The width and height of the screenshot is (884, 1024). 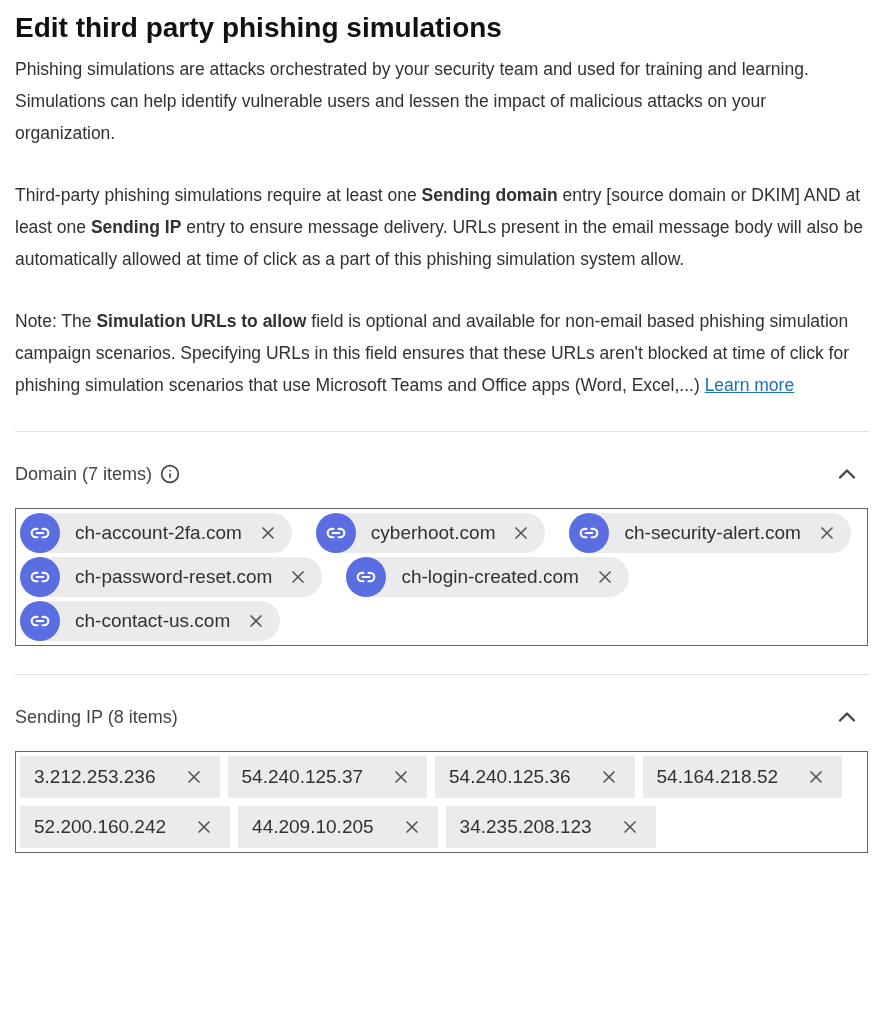 What do you see at coordinates (100, 826) in the screenshot?
I see `ip-address: 52.200.160.242` at bounding box center [100, 826].